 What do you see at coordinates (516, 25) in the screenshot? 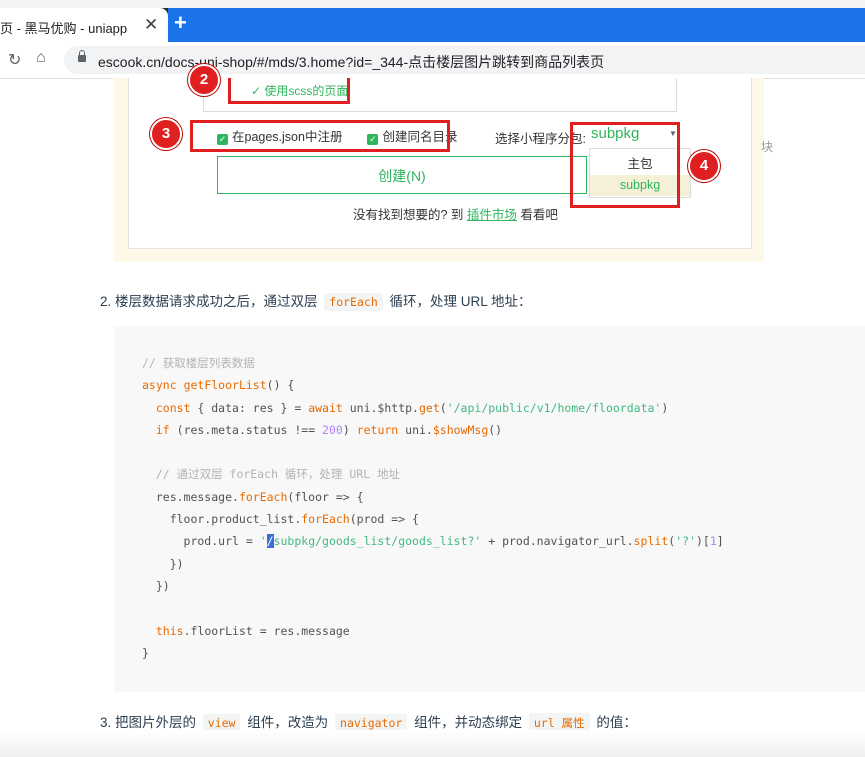
I see `tab-strip-blue` at bounding box center [516, 25].